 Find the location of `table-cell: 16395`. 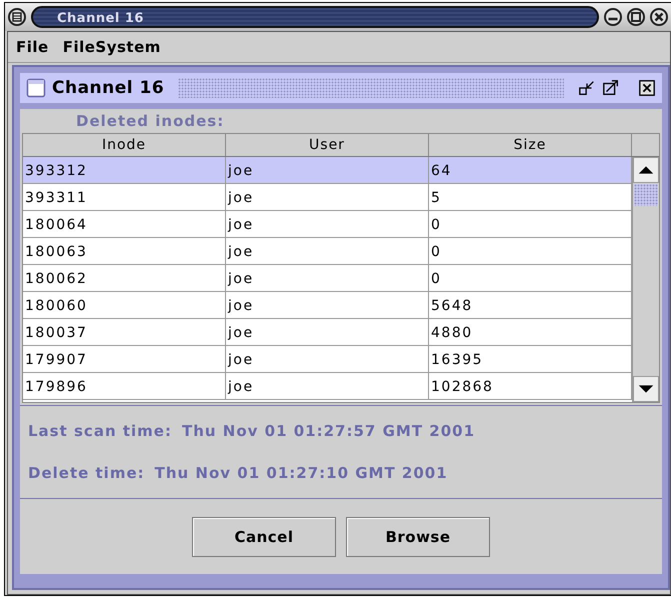

table-cell: 16395 is located at coordinates (530, 359).